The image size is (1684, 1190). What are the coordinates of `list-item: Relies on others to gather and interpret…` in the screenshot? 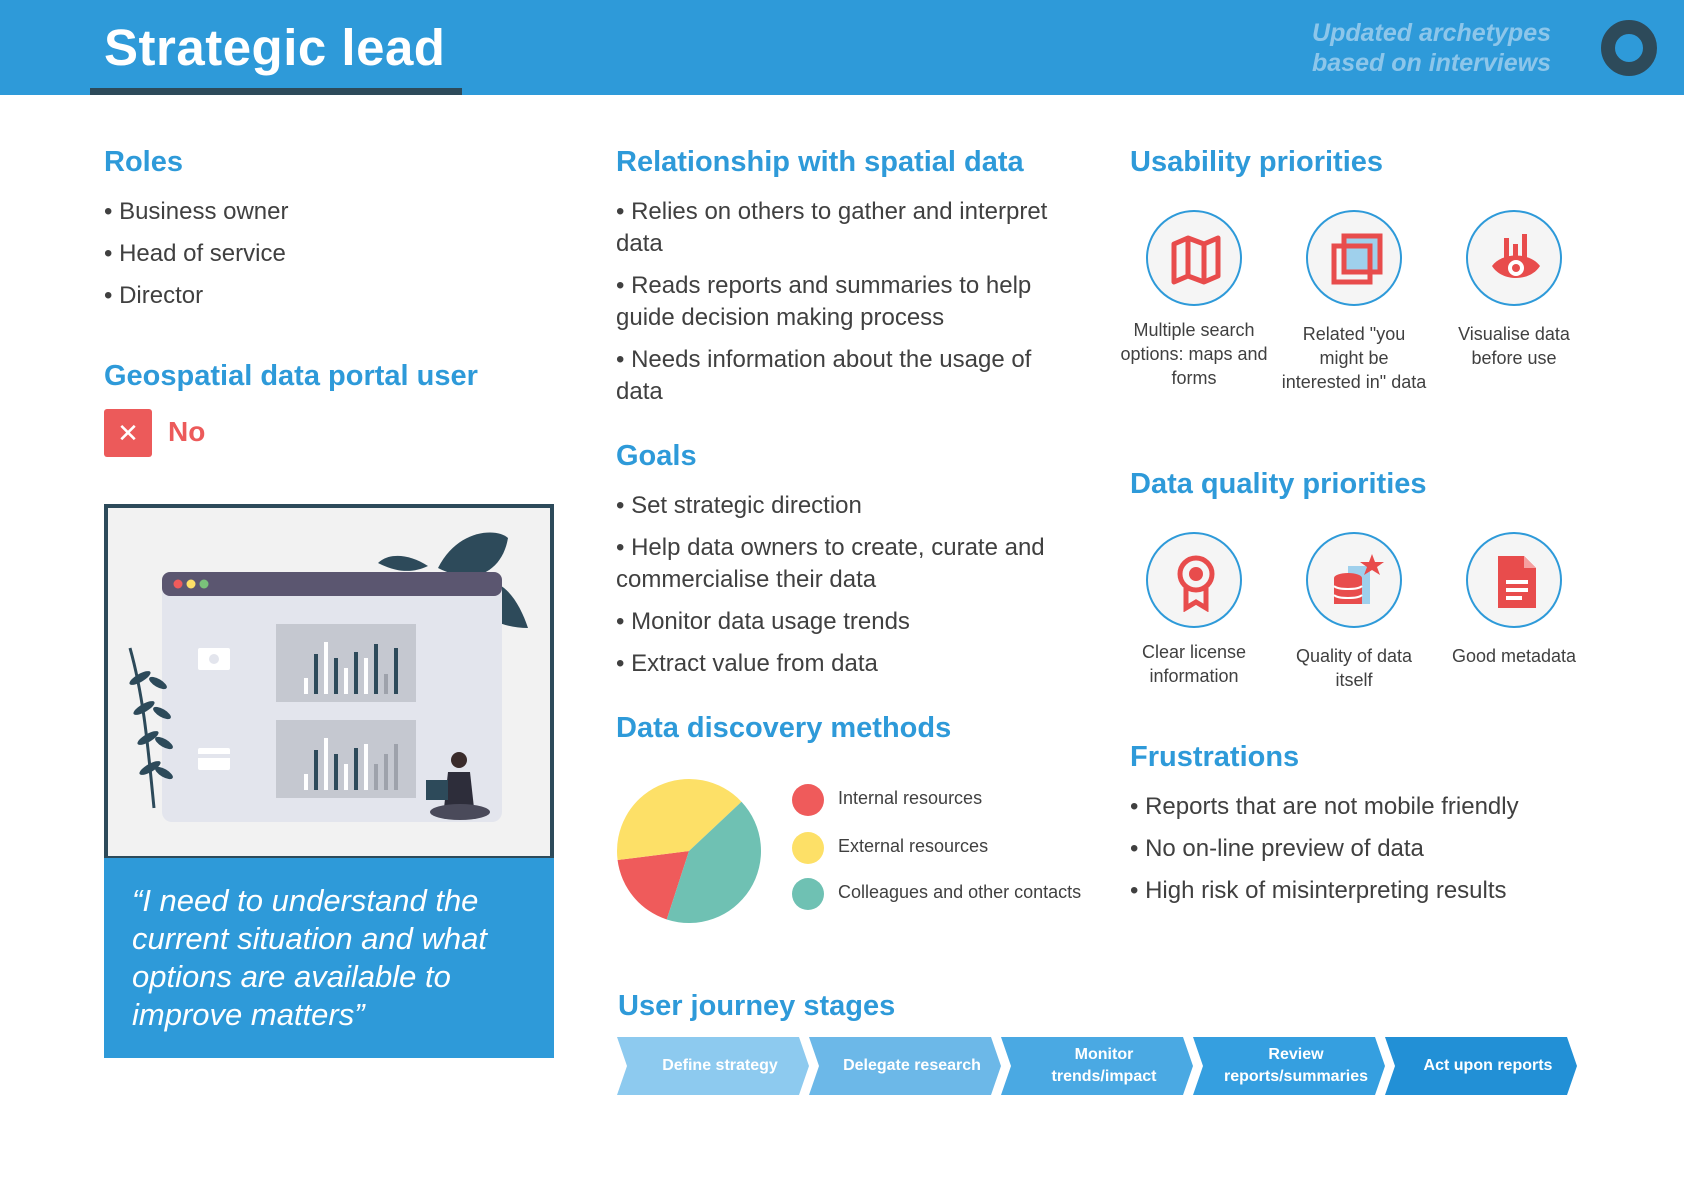 It's located at (846, 228).